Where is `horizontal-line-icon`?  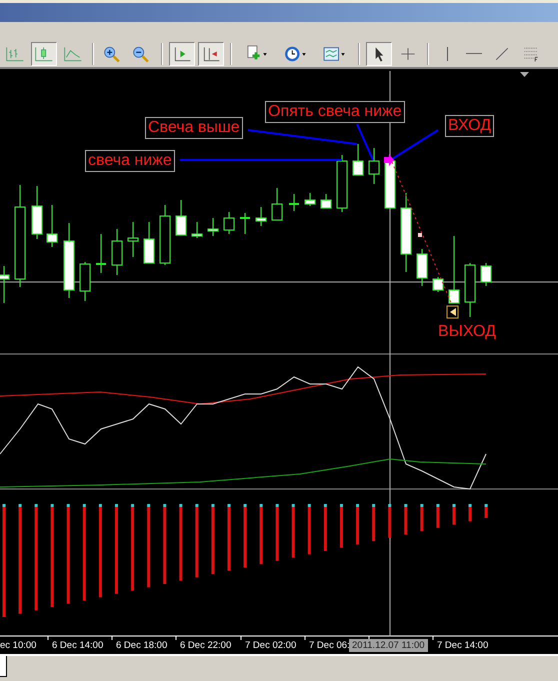 horizontal-line-icon is located at coordinates (474, 54).